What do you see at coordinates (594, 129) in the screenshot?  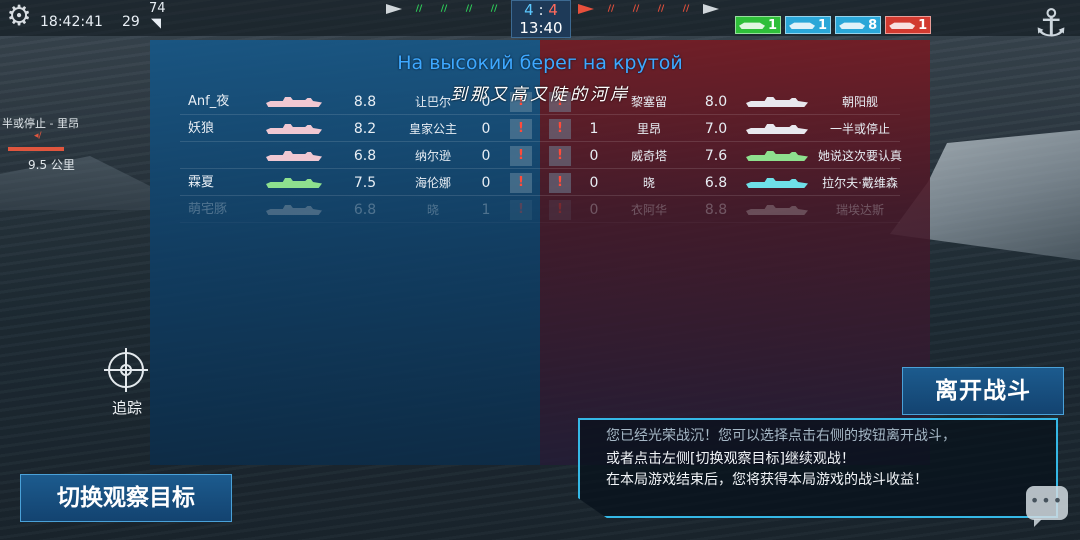 I see `right-kill-count: 1` at bounding box center [594, 129].